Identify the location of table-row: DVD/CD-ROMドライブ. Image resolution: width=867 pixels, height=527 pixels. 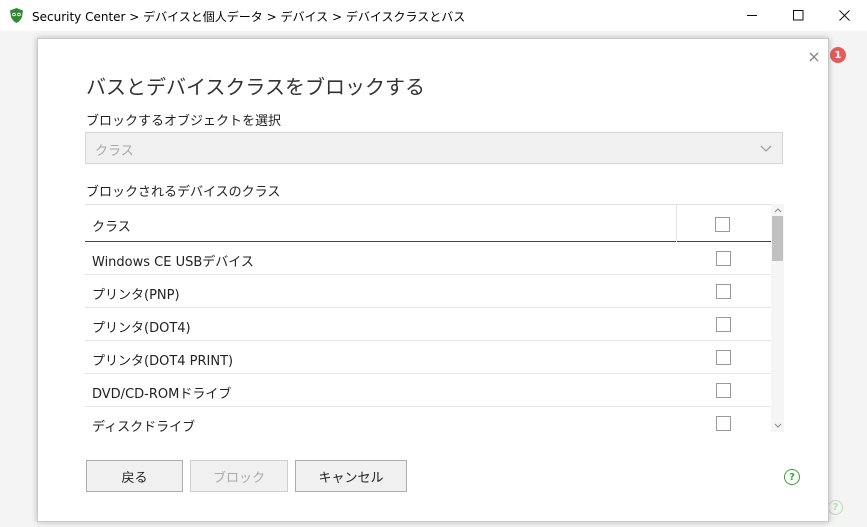
(428, 390).